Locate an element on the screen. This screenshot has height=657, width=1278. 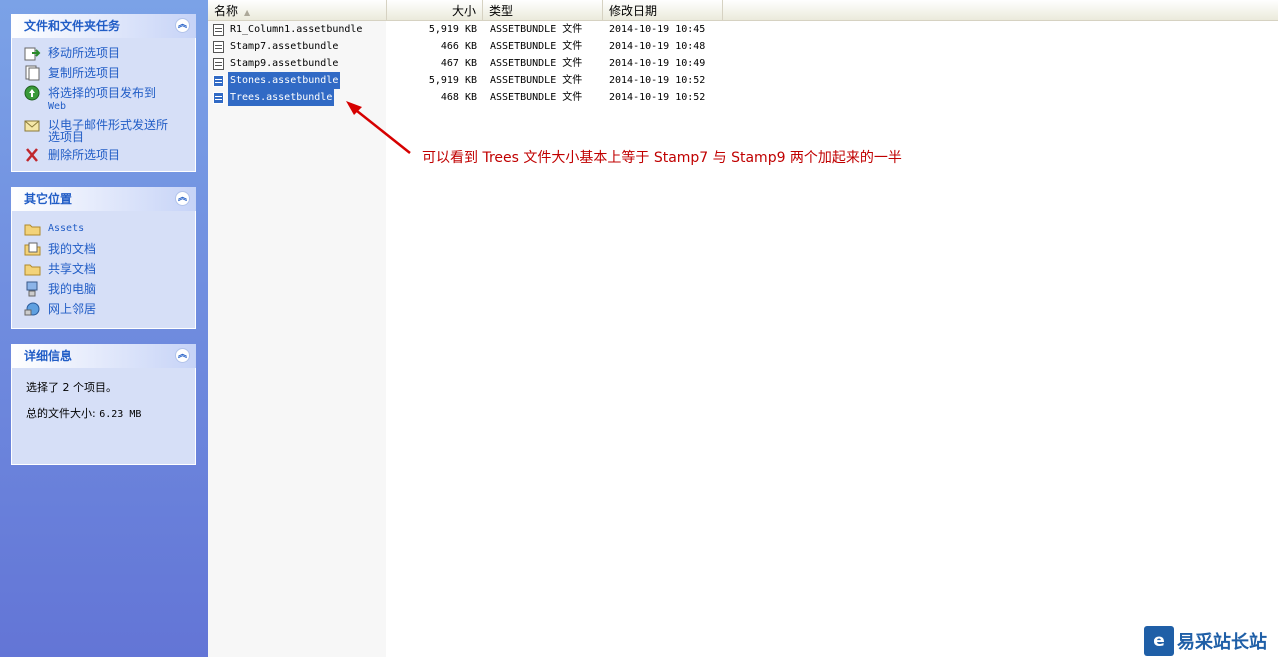
task-copy: 复制所选项目 is located at coordinates (109, 73).